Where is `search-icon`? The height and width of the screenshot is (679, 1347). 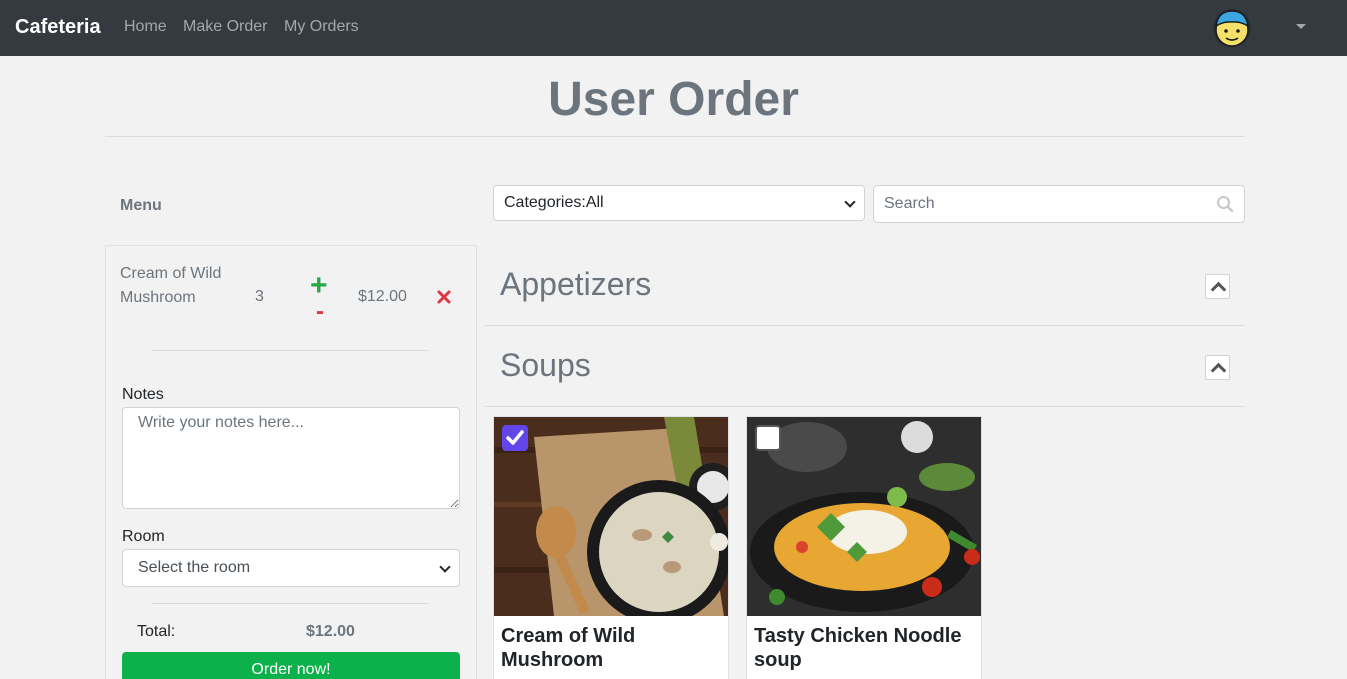 search-icon is located at coordinates (1225, 204).